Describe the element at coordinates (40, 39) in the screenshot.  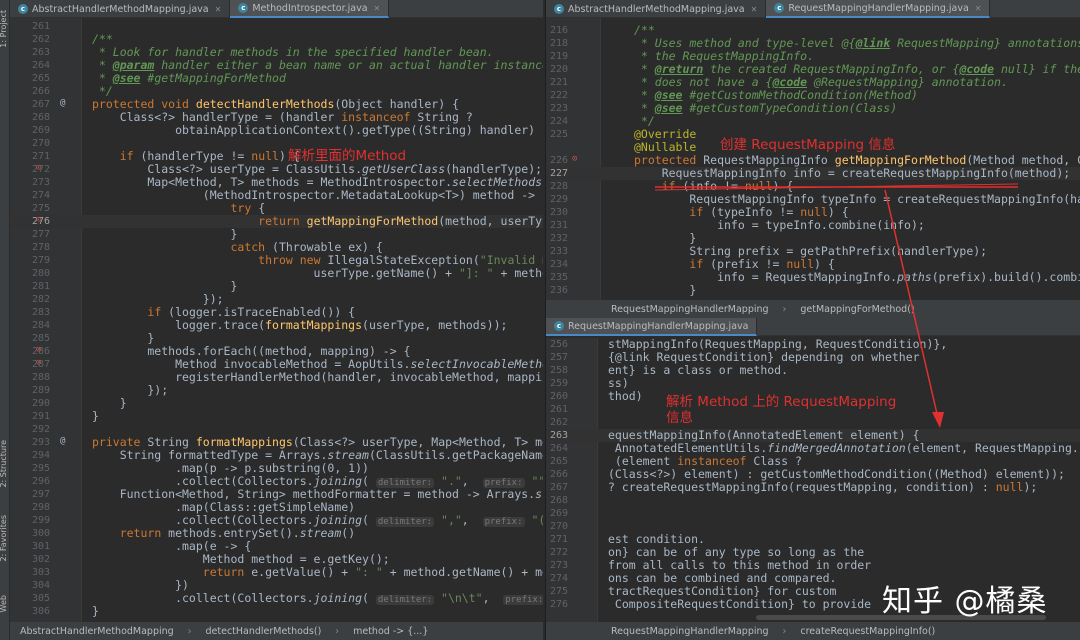
I see `line-number: 262` at that location.